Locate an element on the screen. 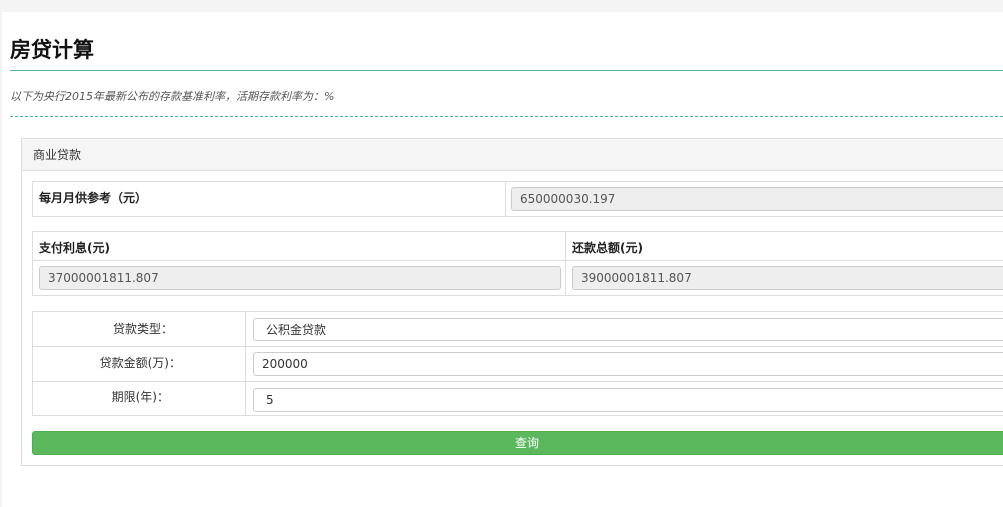  monthly-payment-label: 每月月供参考（元） is located at coordinates (93, 198).